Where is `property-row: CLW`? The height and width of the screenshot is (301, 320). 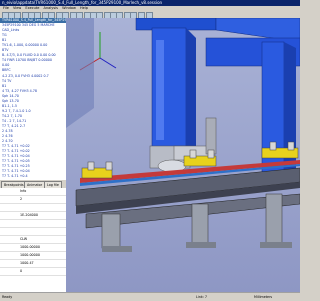 property-row: CLW is located at coordinates (33, 240).